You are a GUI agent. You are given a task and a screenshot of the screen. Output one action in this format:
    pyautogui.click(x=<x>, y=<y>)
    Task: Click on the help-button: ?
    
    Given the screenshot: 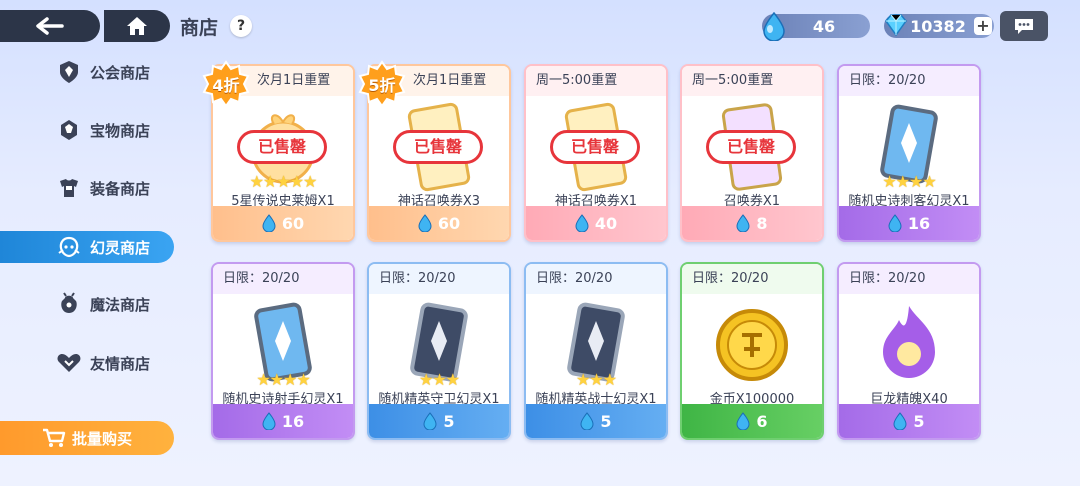 What is the action you would take?
    pyautogui.click(x=241, y=26)
    